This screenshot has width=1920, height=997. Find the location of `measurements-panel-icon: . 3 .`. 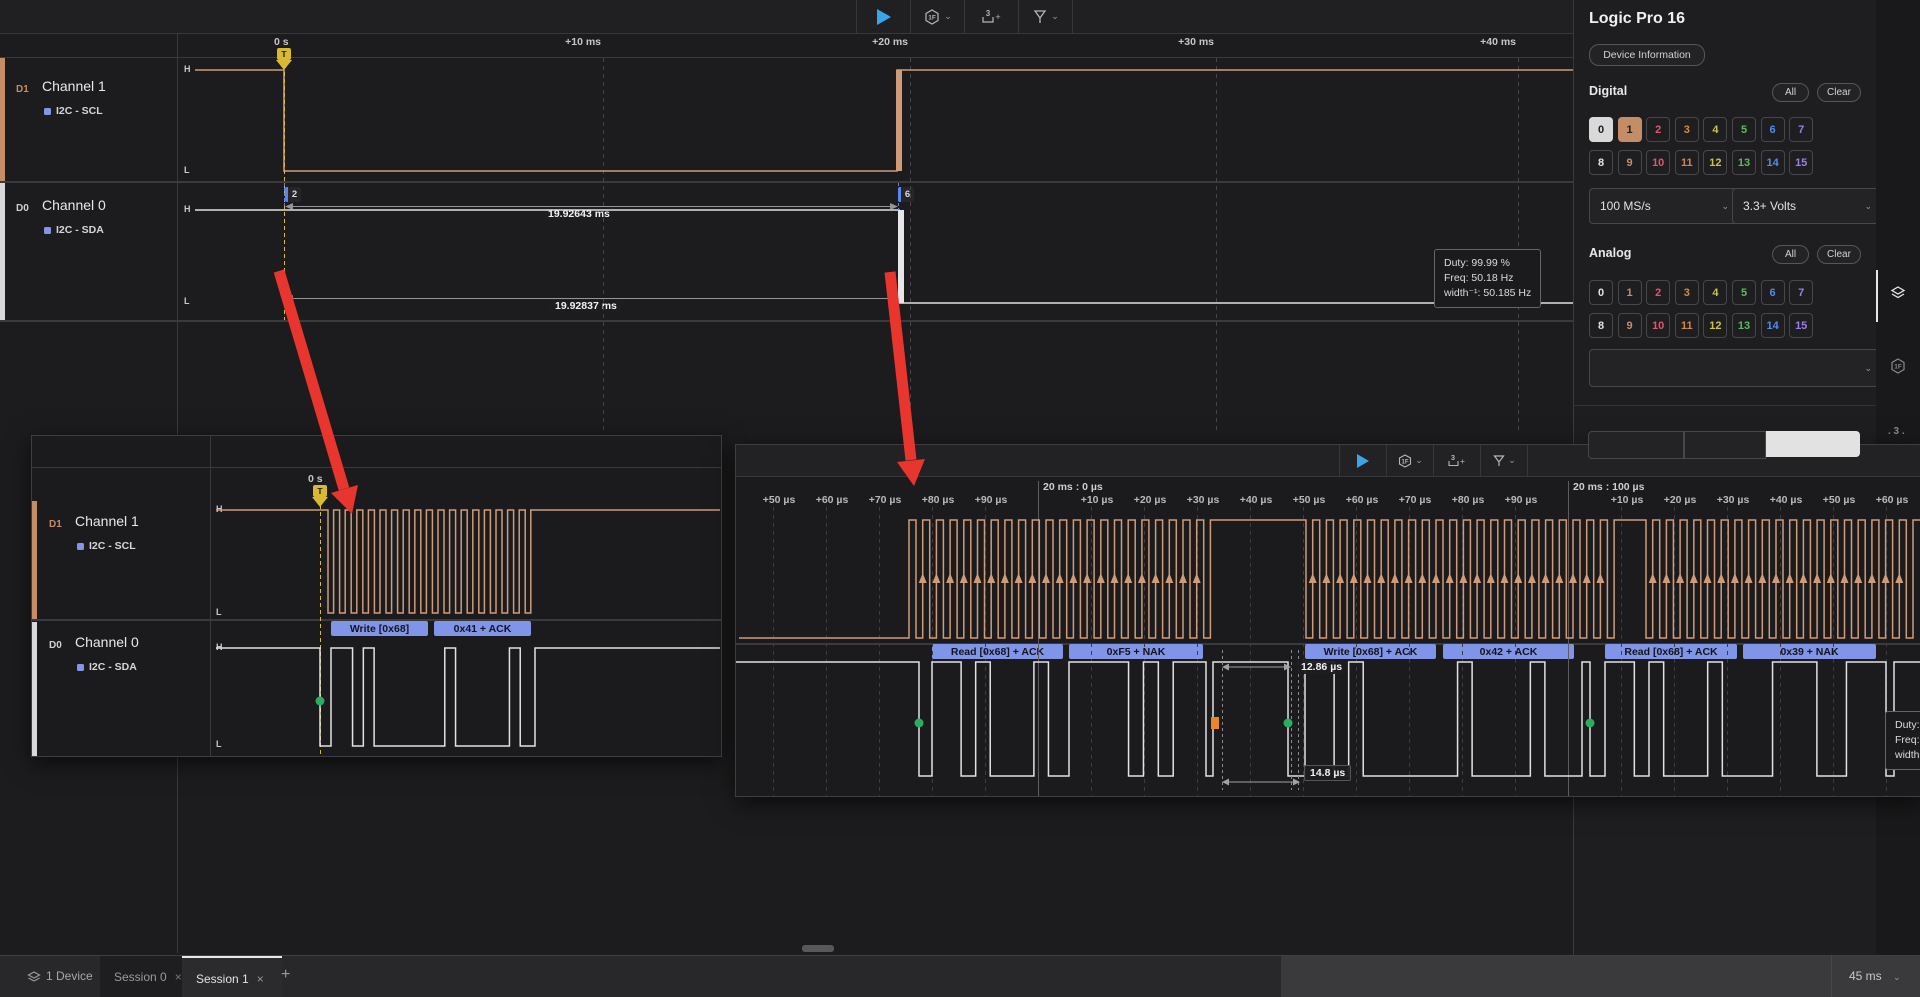

measurements-panel-icon: . 3 . is located at coordinates (1896, 431).